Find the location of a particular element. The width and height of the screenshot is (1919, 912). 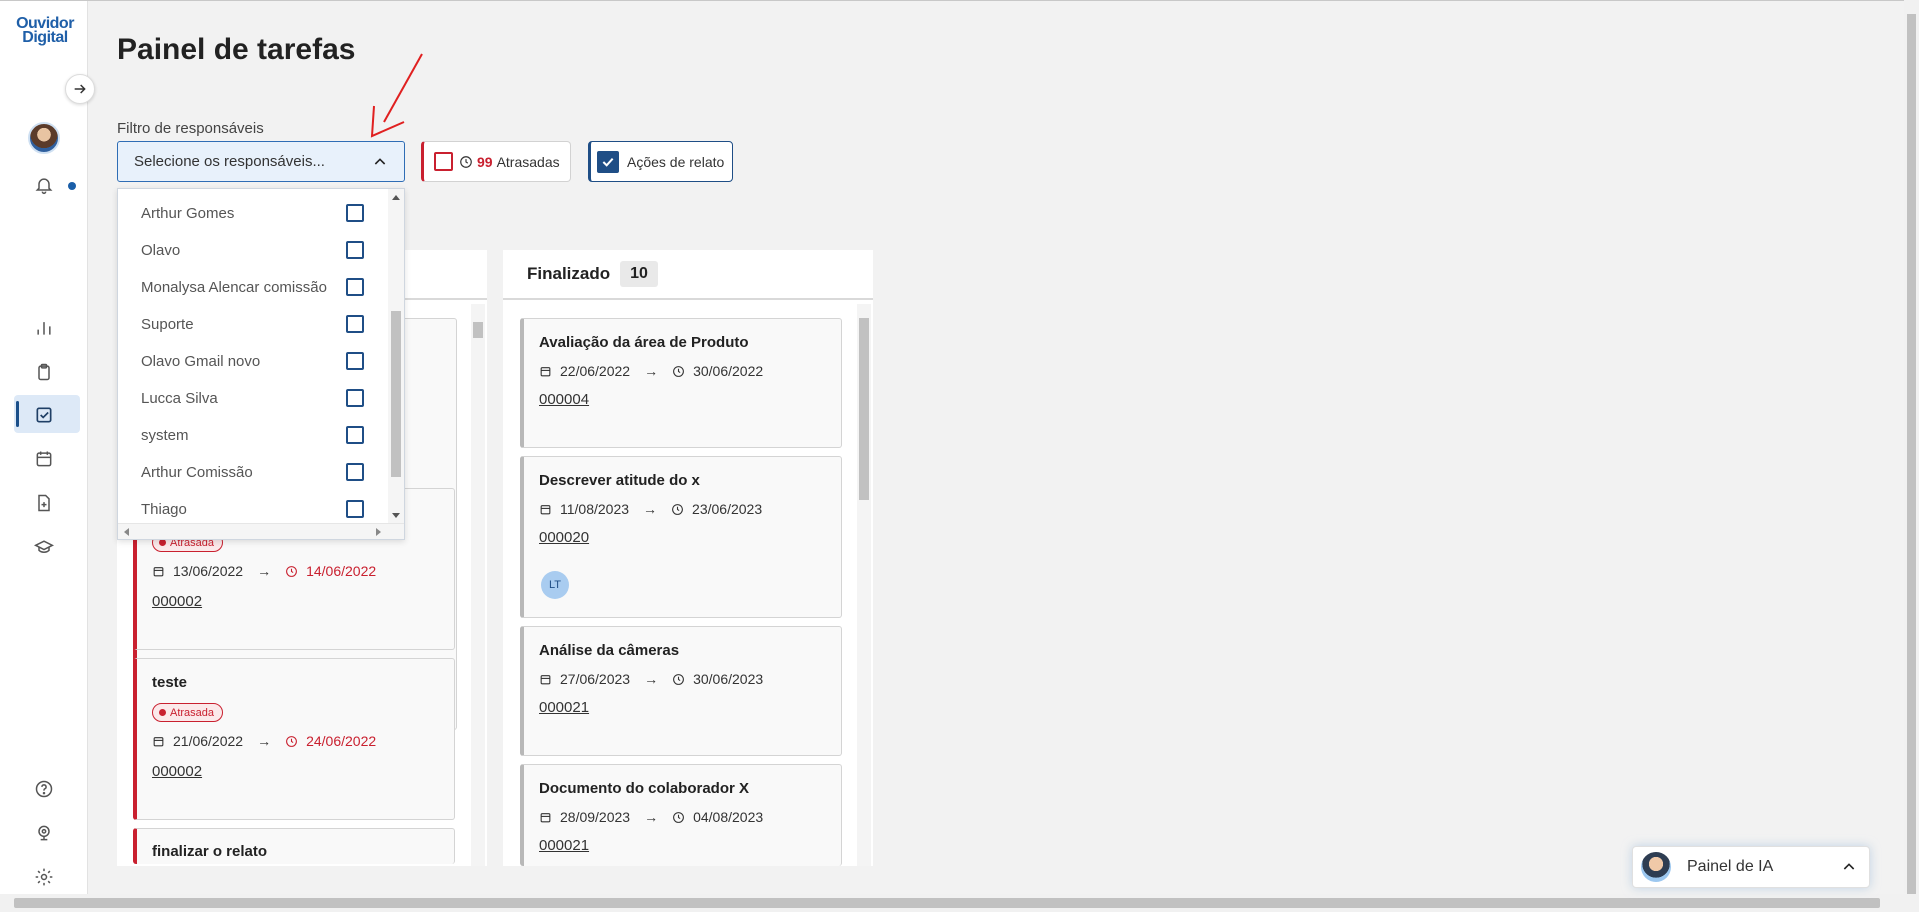

assignee-avatar: LT is located at coordinates (555, 585).